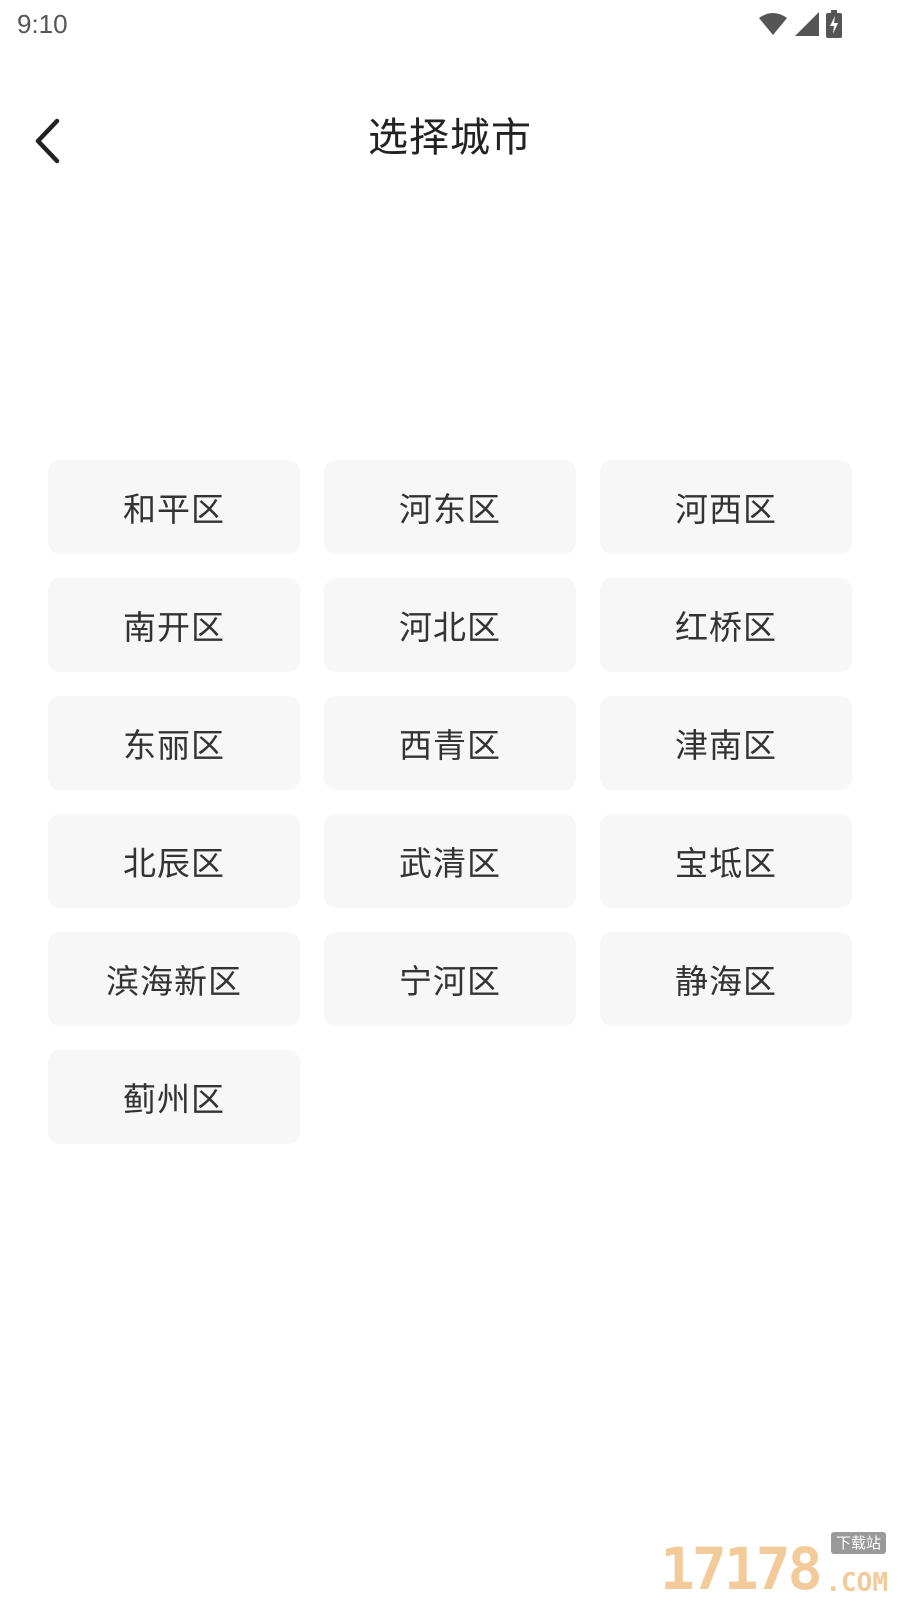 The image size is (900, 1603). What do you see at coordinates (858, 1543) in the screenshot?
I see `watermark-tag: 下载站` at bounding box center [858, 1543].